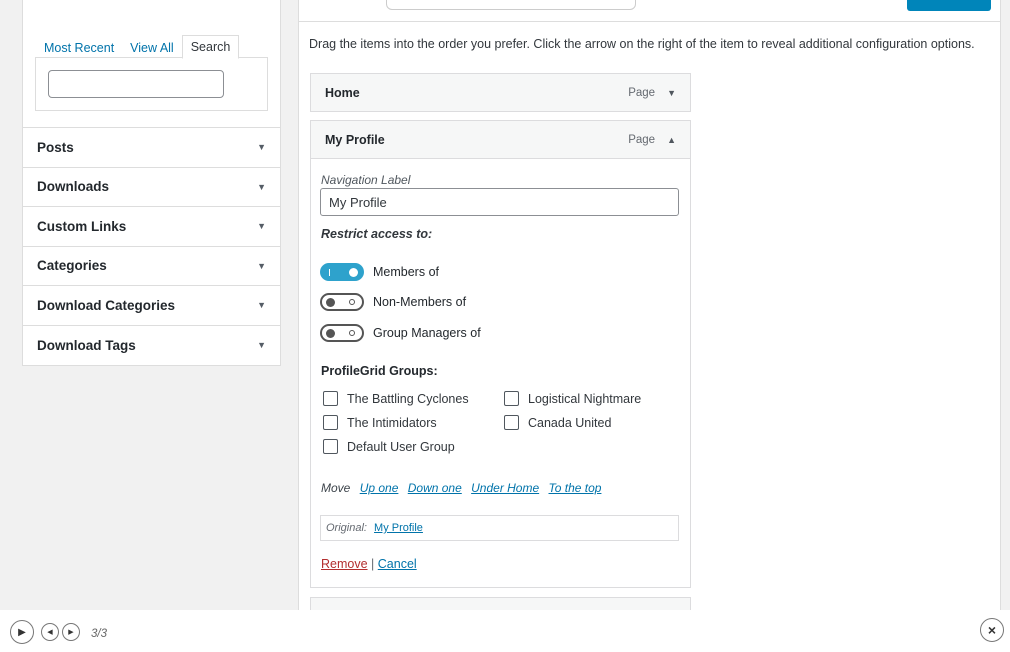 The width and height of the screenshot is (1010, 652). Describe the element at coordinates (408, 398) in the screenshot. I see `checkbox-label: The Battling Cyclones` at that location.